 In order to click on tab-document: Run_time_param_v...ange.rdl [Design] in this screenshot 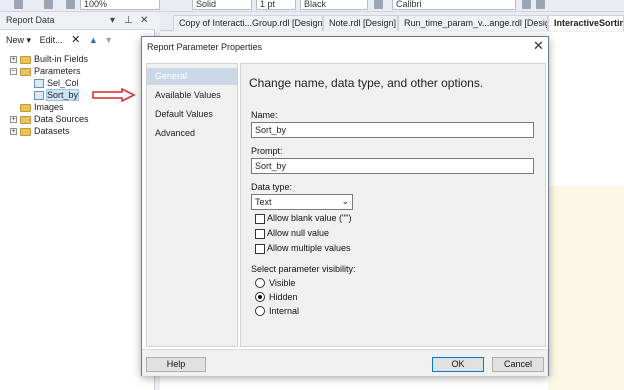, I will do `click(473, 23)`.